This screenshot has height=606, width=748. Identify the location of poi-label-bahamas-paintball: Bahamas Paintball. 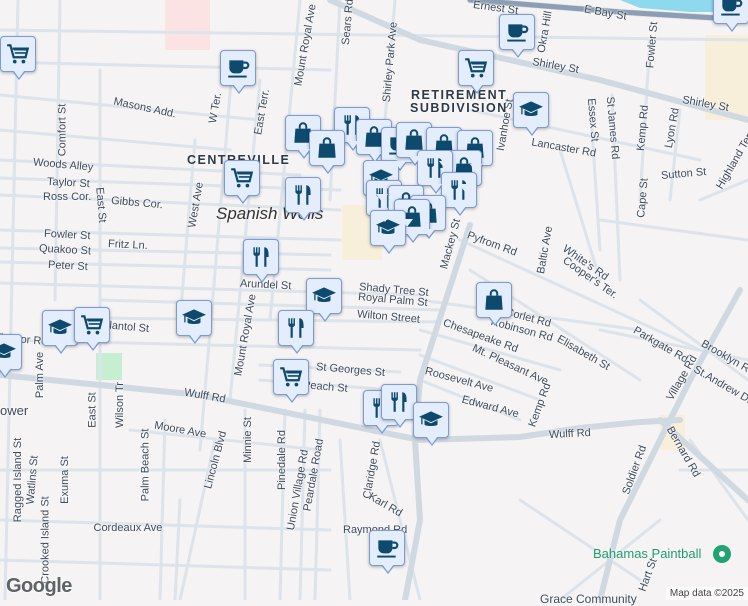
(647, 553).